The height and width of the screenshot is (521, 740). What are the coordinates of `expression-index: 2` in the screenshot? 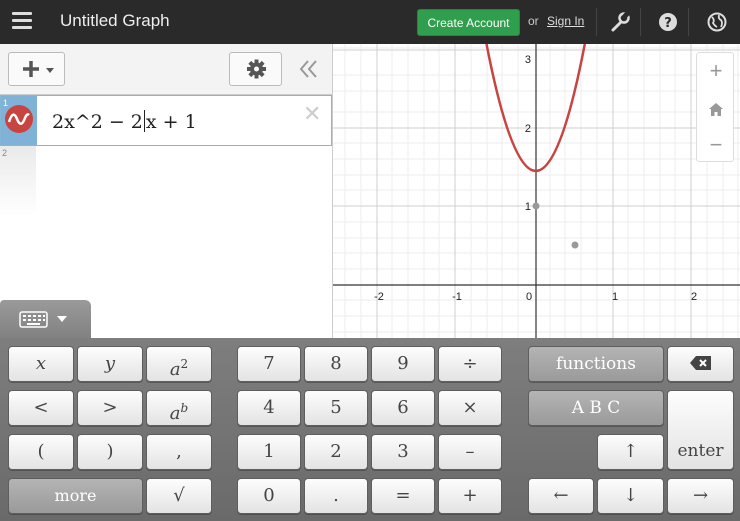 It's located at (5, 153).